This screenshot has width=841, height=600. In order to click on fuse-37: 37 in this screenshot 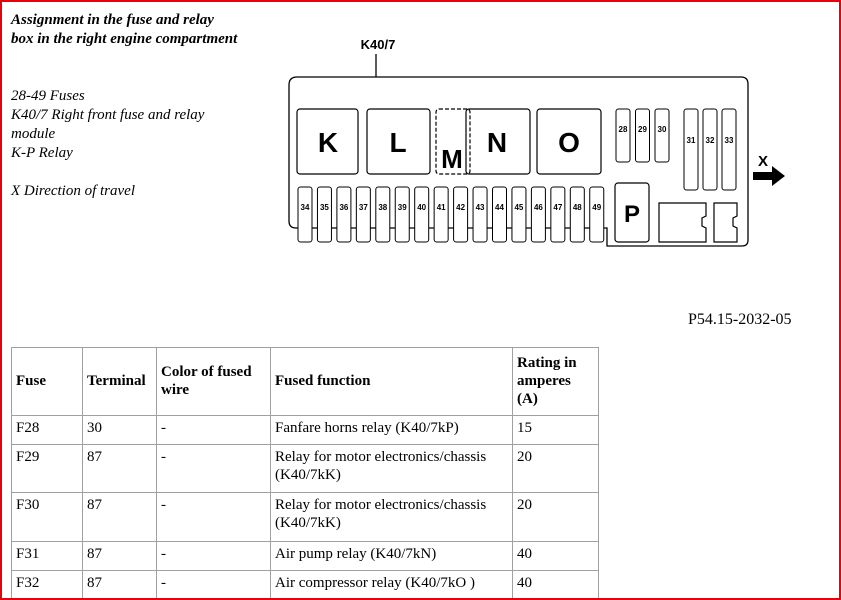, I will do `click(363, 214)`.